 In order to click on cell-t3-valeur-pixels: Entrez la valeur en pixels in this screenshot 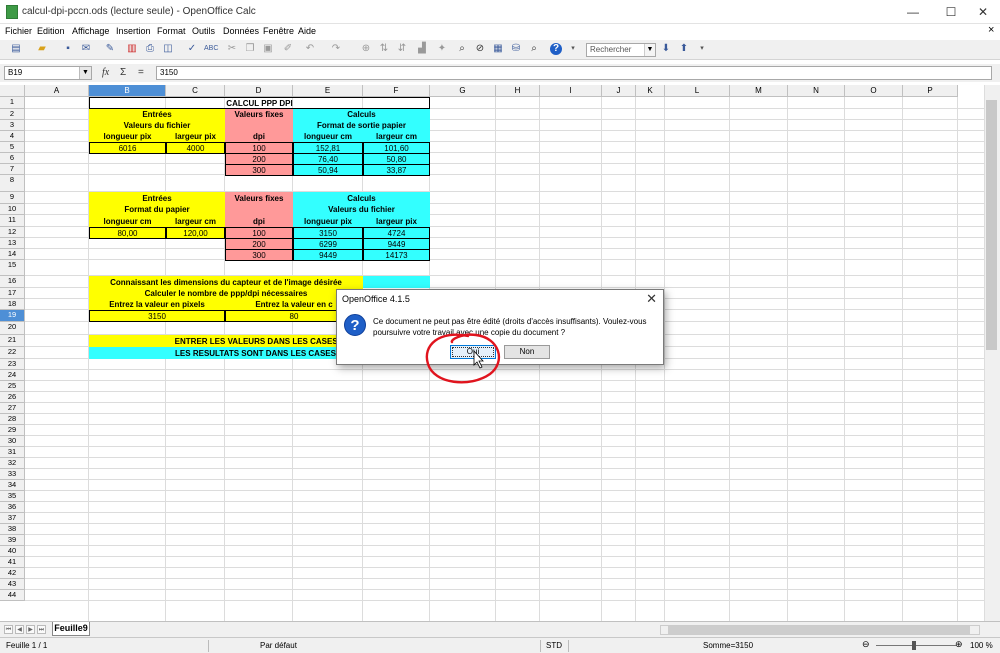, I will do `click(157, 304)`.